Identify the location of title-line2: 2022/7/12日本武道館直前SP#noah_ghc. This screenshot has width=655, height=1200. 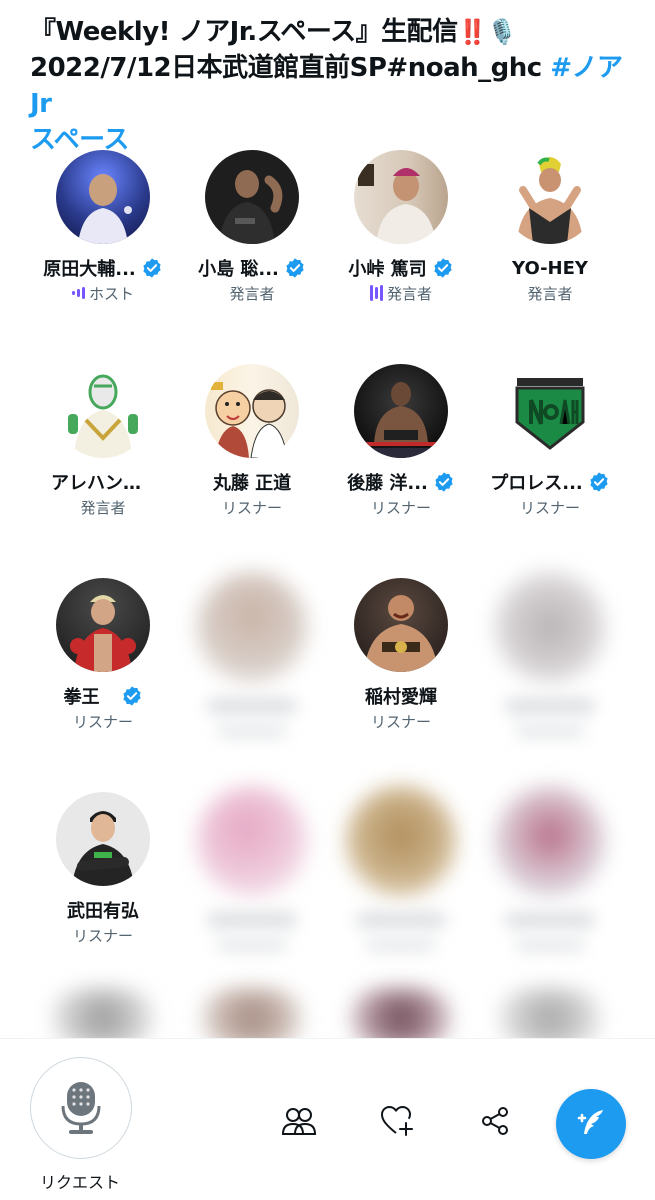
(290, 68).